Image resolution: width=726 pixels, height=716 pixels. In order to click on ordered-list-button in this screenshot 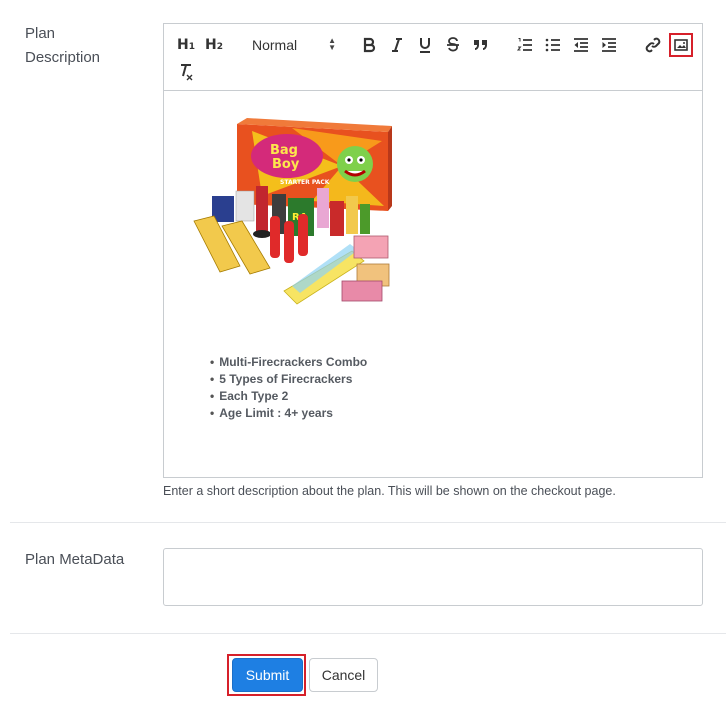, I will do `click(525, 45)`.